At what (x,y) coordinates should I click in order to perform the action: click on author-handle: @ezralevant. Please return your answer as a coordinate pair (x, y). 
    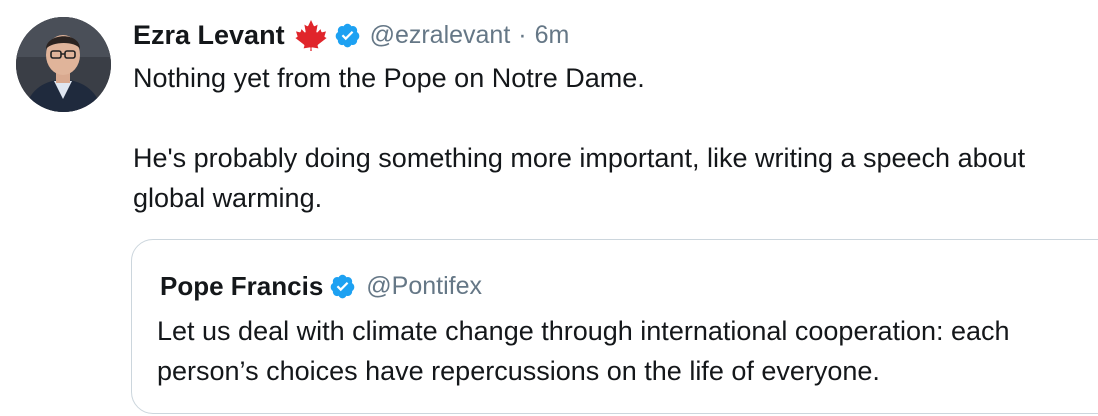
    Looking at the image, I should click on (440, 35).